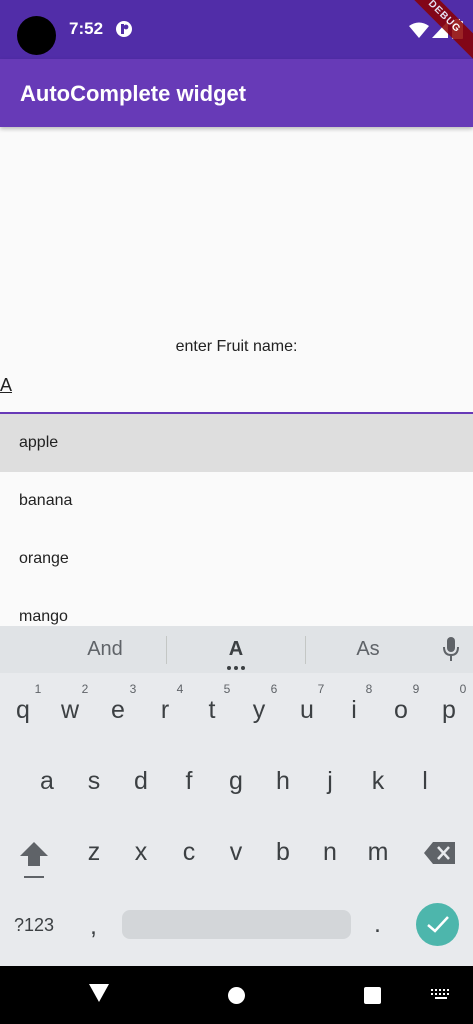 The width and height of the screenshot is (473, 1024). I want to click on key-x: x, so click(141, 852).